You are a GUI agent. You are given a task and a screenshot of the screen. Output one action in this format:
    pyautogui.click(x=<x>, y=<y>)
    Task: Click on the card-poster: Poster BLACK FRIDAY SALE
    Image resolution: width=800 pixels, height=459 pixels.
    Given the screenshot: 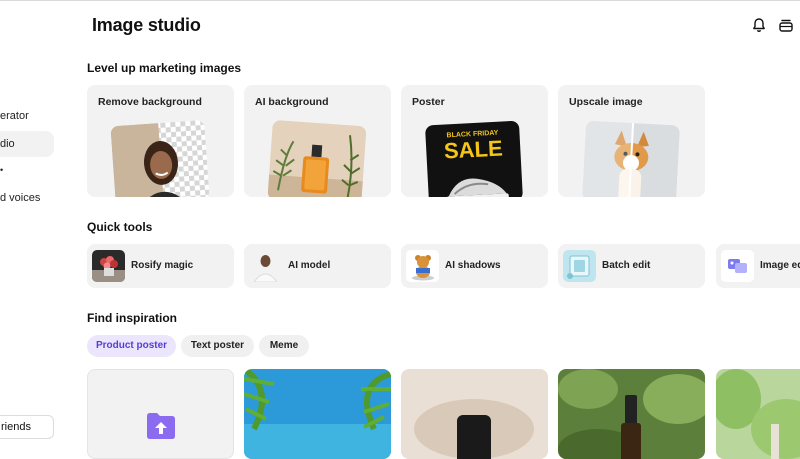 What is the action you would take?
    pyautogui.click(x=474, y=141)
    